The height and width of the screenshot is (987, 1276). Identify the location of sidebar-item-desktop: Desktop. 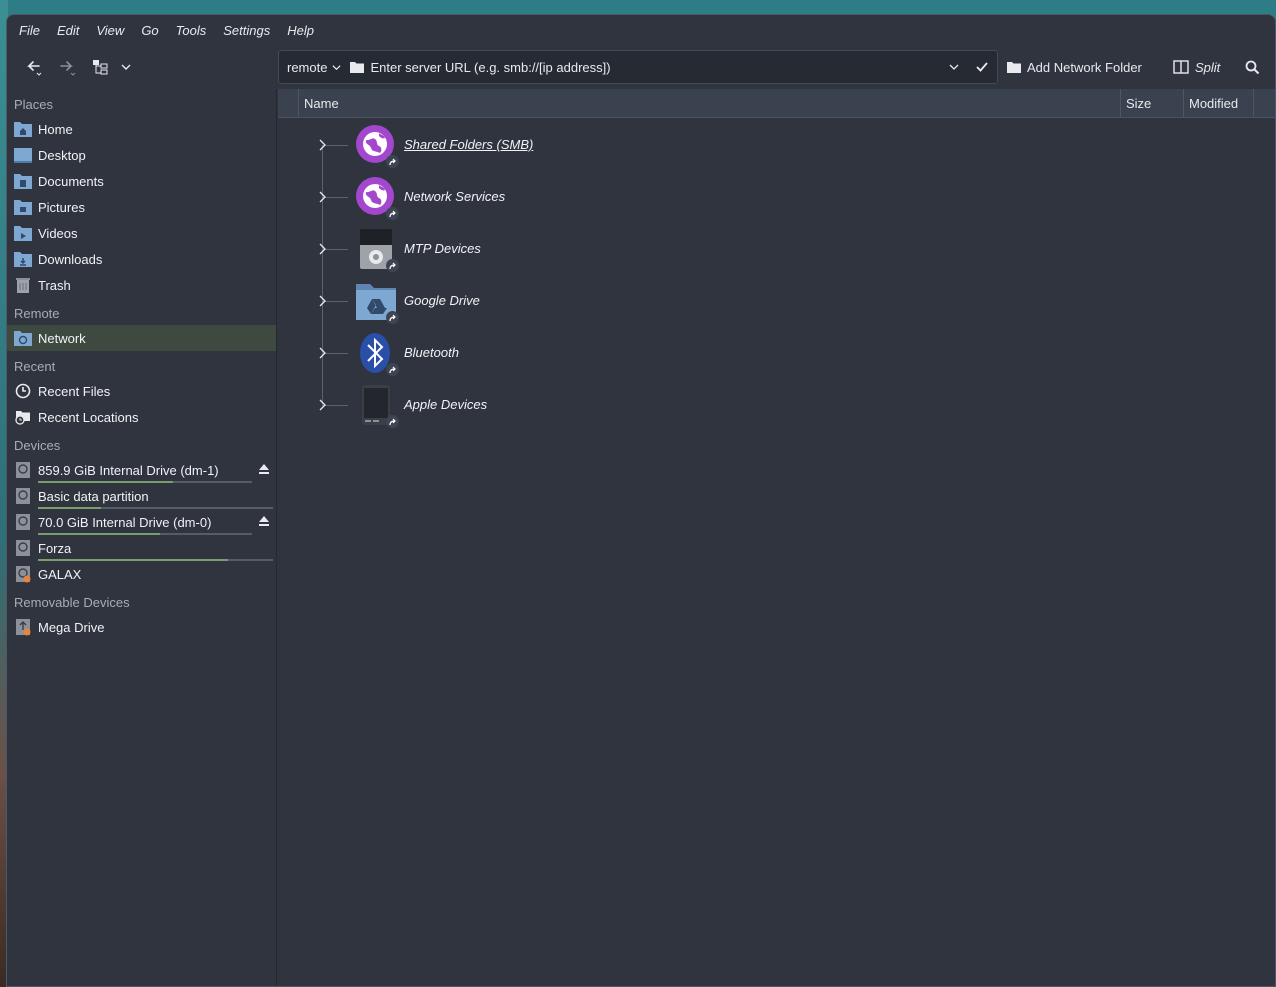
(141, 155).